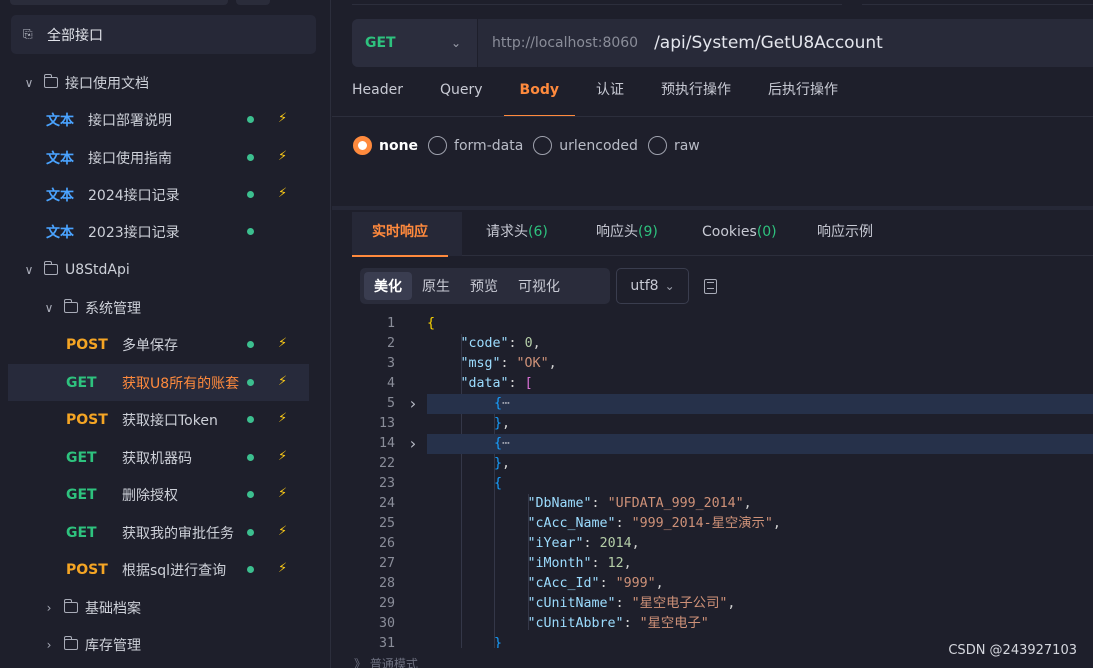  I want to click on code-token: "data", so click(484, 383).